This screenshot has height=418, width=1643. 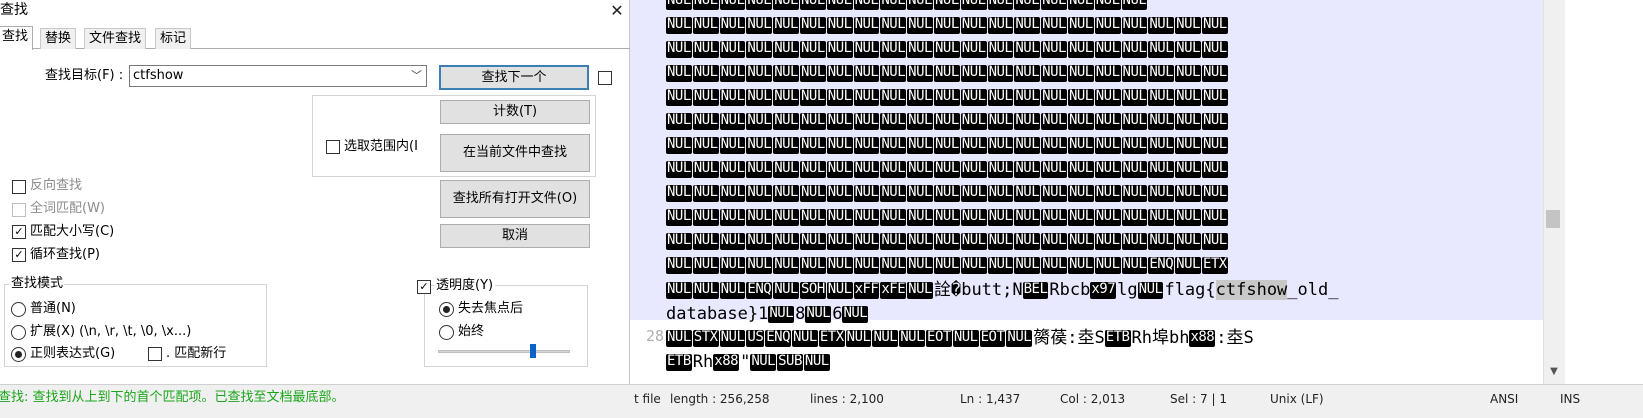 I want to click on find-next-button: 查找下一个, so click(x=514, y=77).